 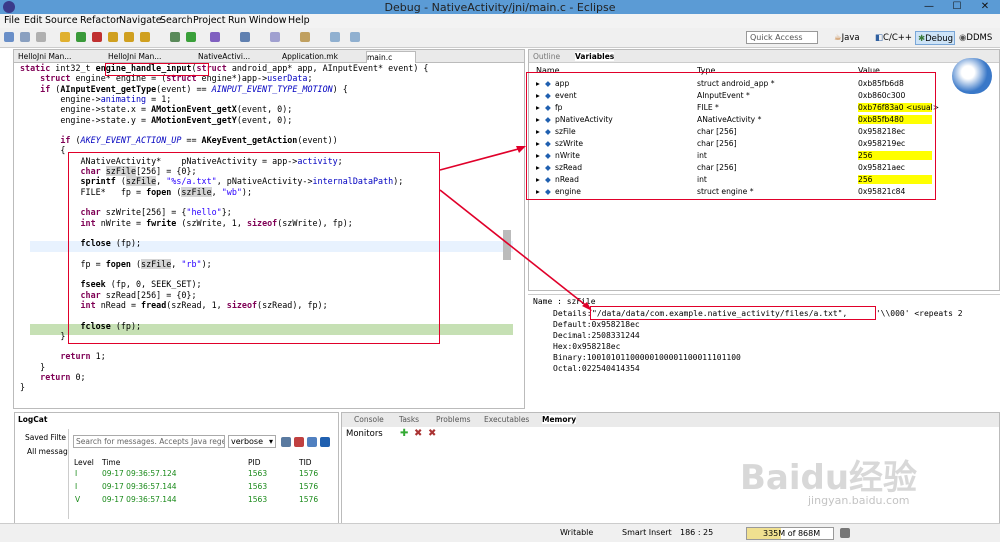 What do you see at coordinates (577, 532) in the screenshot?
I see `status-writable: Writable` at bounding box center [577, 532].